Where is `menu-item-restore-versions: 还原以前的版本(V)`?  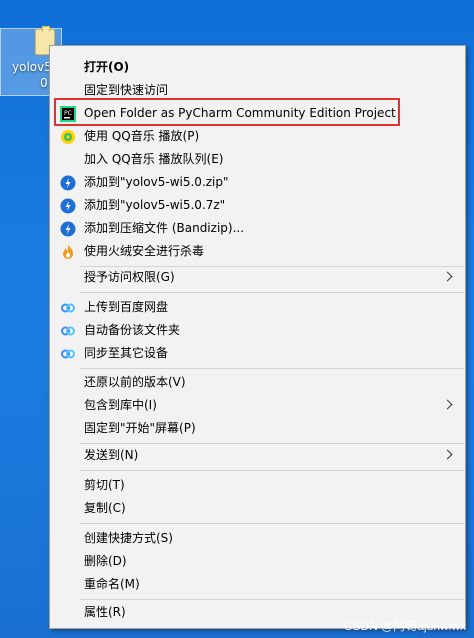 menu-item-restore-versions: 还原以前的版本(V) is located at coordinates (257, 382).